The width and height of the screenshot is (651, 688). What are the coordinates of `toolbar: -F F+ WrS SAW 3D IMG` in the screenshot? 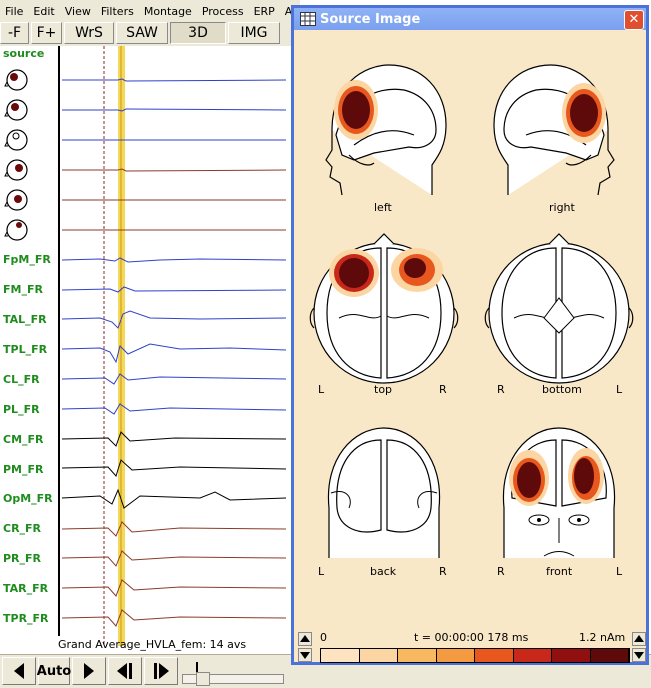 It's located at (150, 34).